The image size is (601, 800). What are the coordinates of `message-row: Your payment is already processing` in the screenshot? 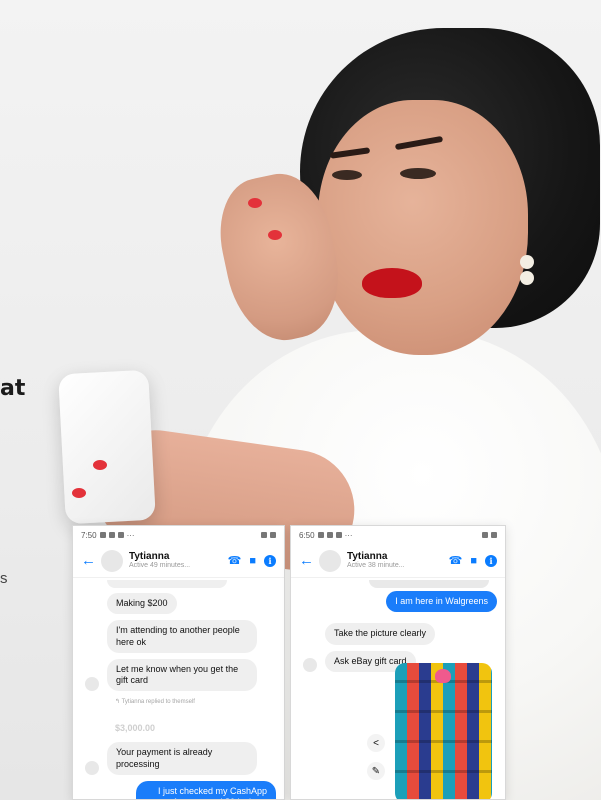 It's located at (178, 758).